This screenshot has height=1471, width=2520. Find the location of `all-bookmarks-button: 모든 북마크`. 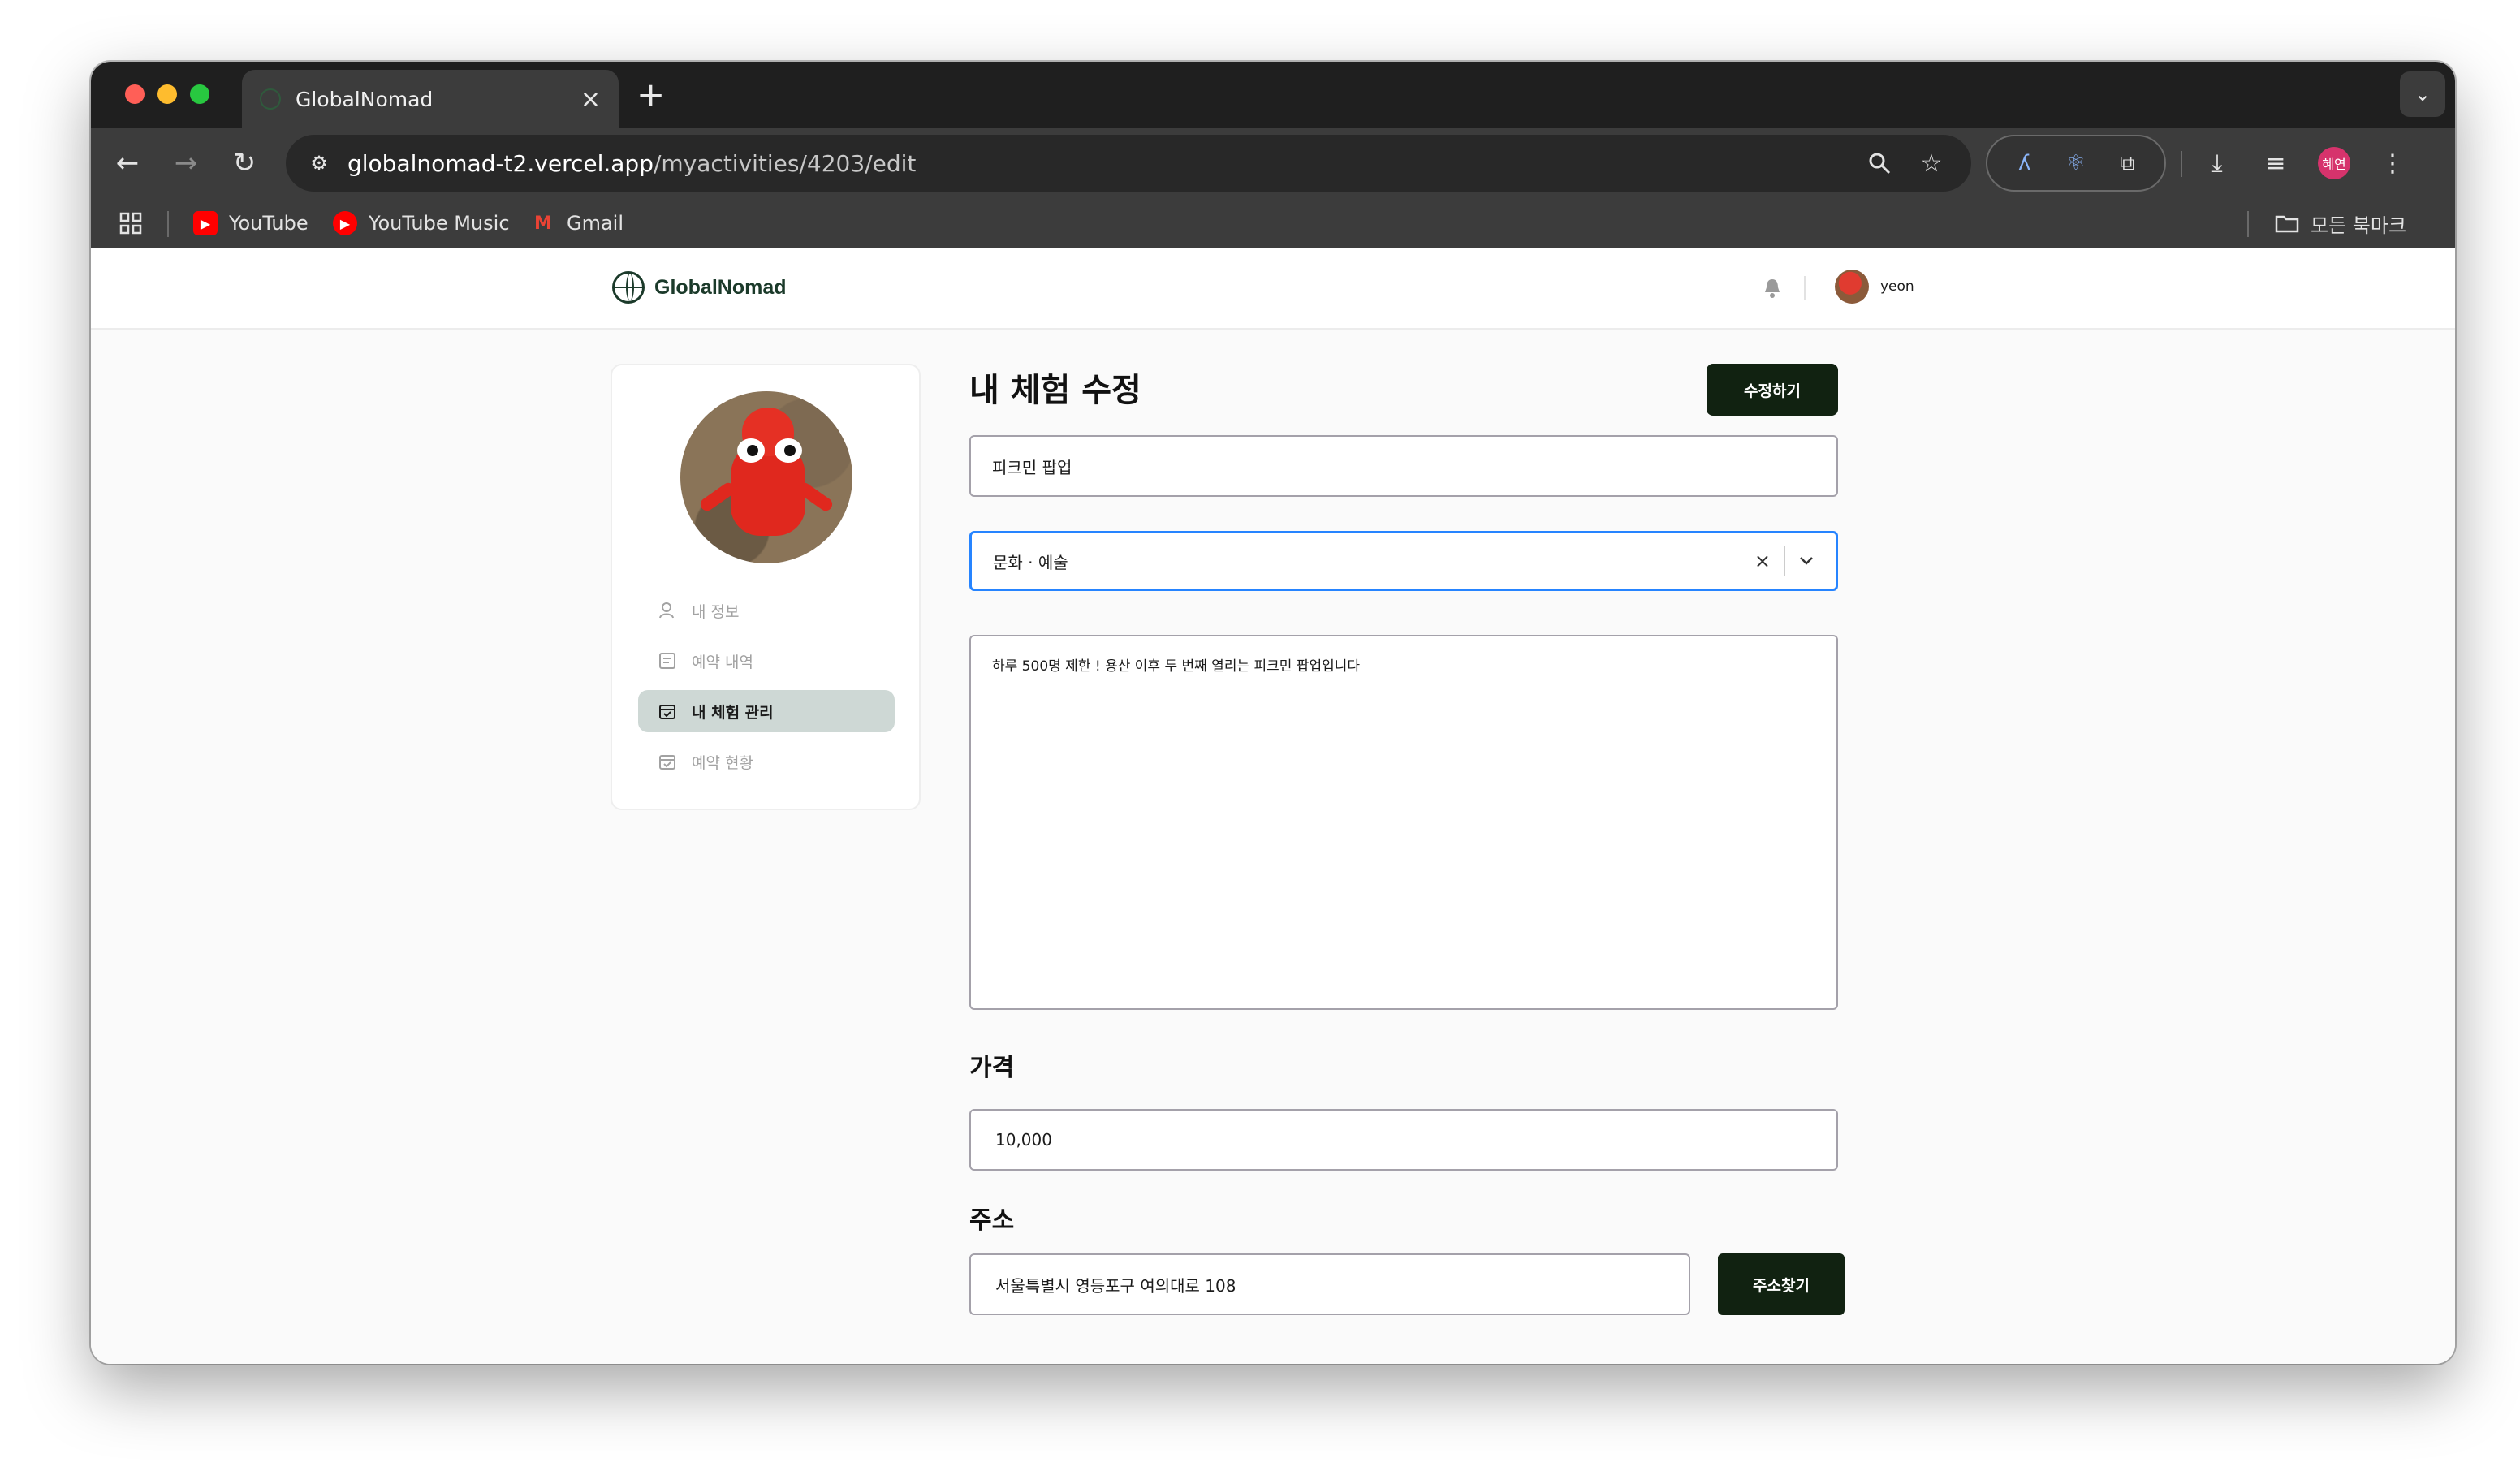

all-bookmarks-button: 모든 북마크 is located at coordinates (2340, 223).